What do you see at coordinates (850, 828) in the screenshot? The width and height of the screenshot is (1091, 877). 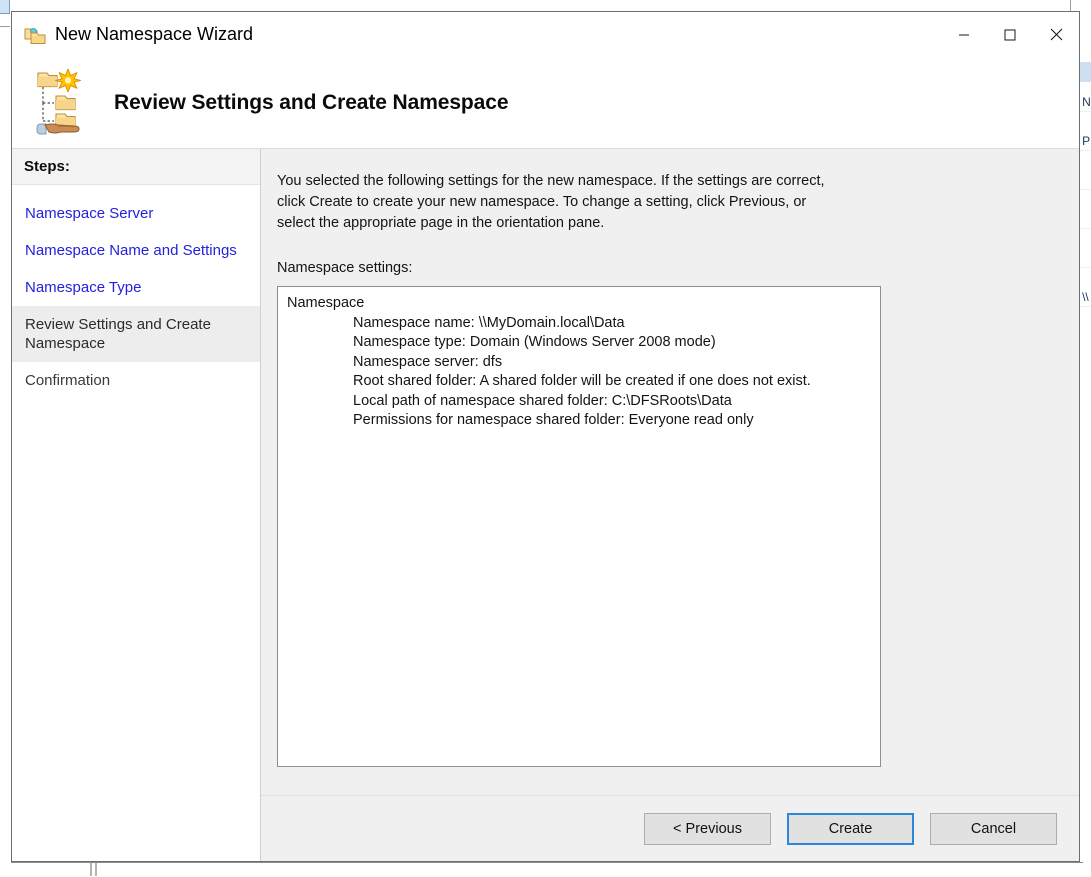 I see `create-button: Create` at bounding box center [850, 828].